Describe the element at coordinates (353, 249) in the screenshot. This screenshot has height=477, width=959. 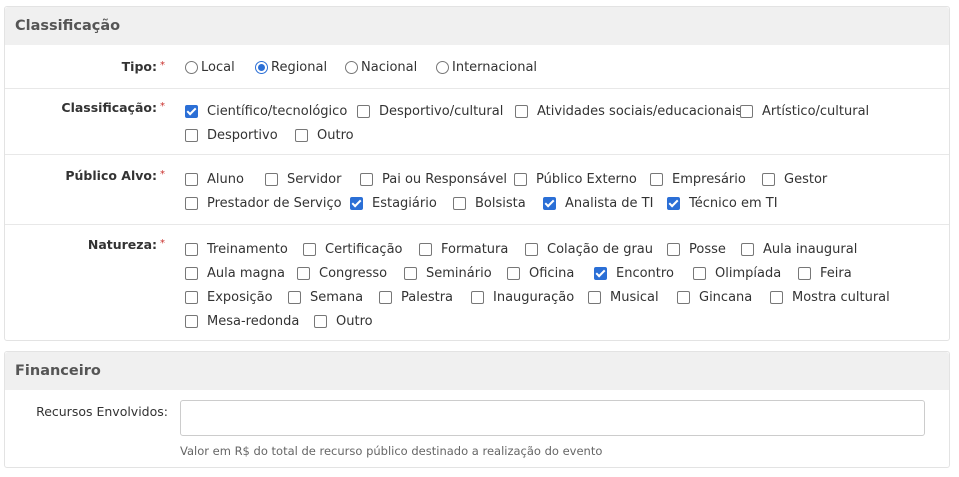
I see `natureza-option-certificacao: Certificação` at that location.